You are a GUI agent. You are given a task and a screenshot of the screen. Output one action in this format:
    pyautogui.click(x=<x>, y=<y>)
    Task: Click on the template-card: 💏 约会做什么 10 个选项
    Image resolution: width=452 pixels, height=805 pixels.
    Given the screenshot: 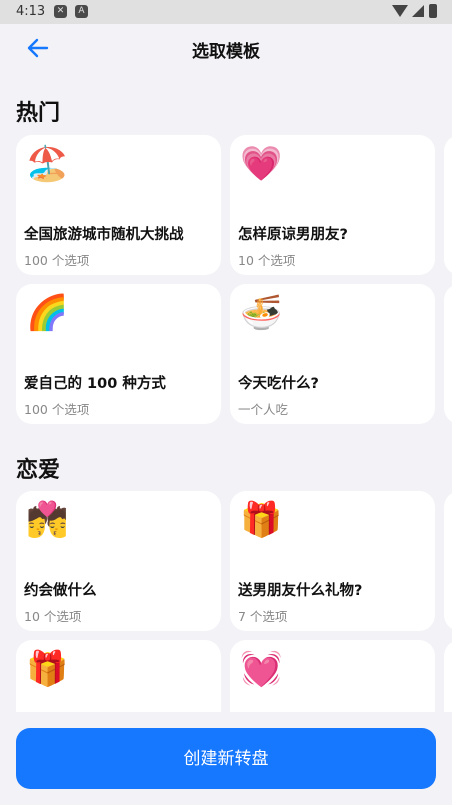 What is the action you would take?
    pyautogui.click(x=118, y=561)
    